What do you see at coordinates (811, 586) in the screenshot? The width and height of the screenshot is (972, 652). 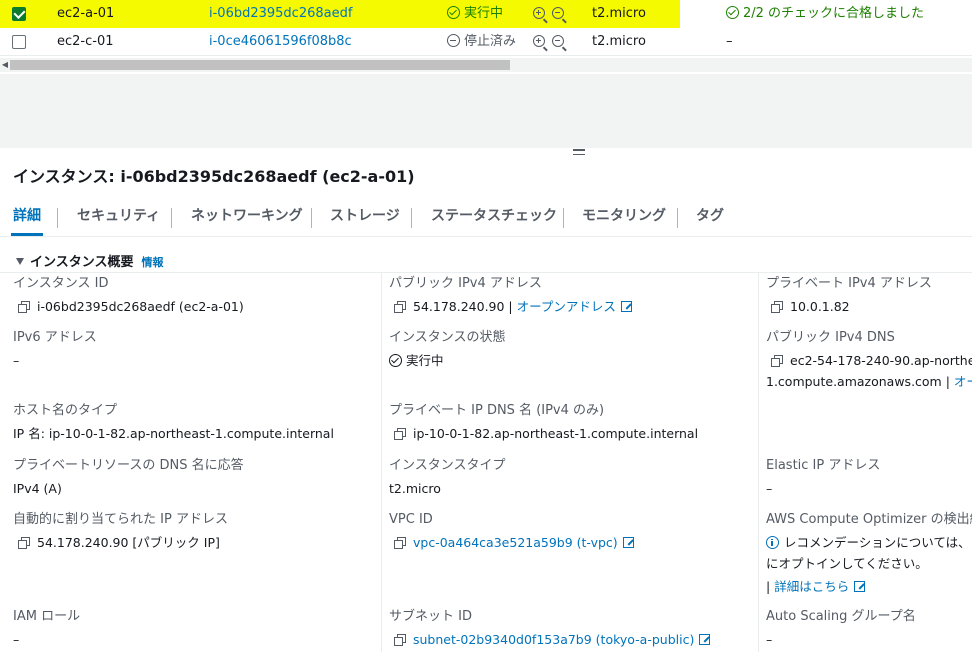 I see `details-link: 詳細はこちら` at bounding box center [811, 586].